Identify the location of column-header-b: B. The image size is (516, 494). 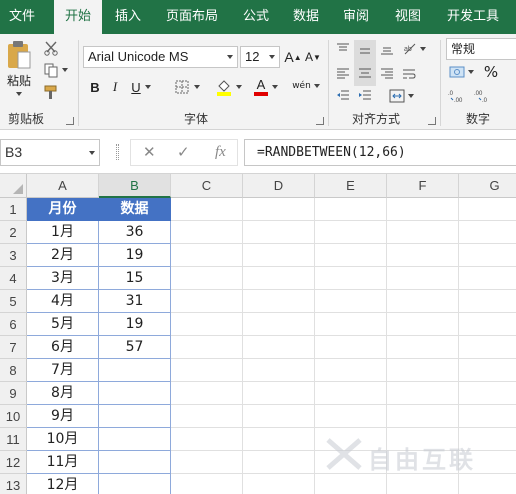
(135, 186).